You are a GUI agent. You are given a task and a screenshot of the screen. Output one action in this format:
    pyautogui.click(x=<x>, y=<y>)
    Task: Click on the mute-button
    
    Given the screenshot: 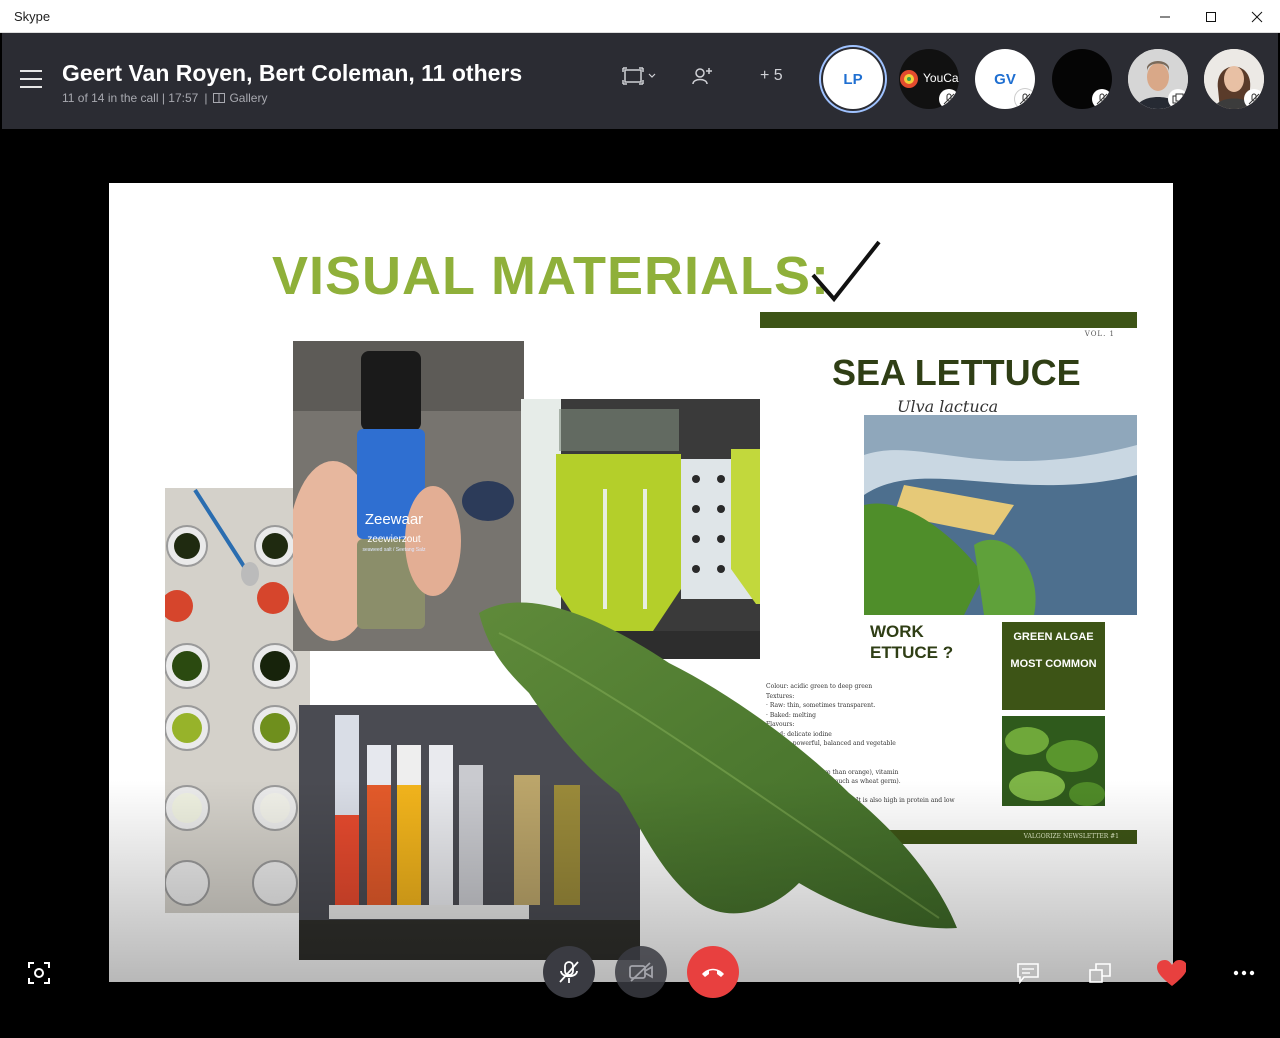 What is the action you would take?
    pyautogui.click(x=569, y=972)
    